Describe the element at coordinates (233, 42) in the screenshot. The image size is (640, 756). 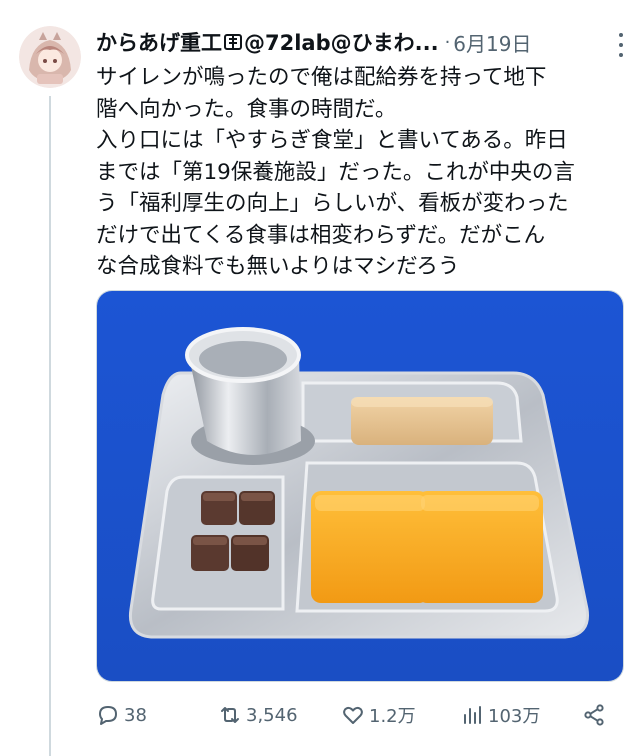
I see `name-emoji-icon` at that location.